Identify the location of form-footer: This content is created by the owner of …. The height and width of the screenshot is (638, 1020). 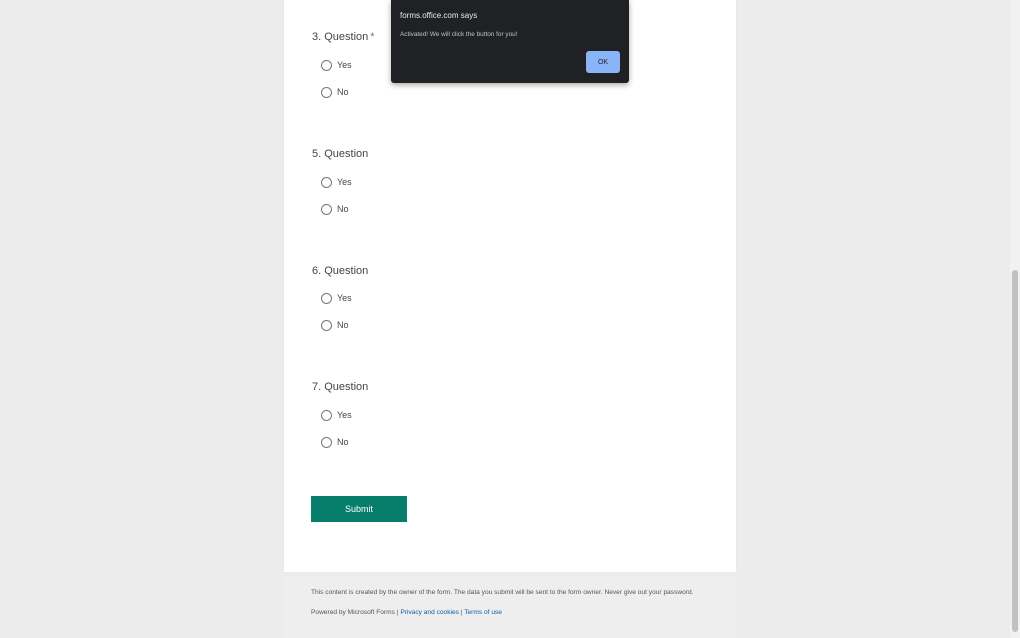
(510, 607).